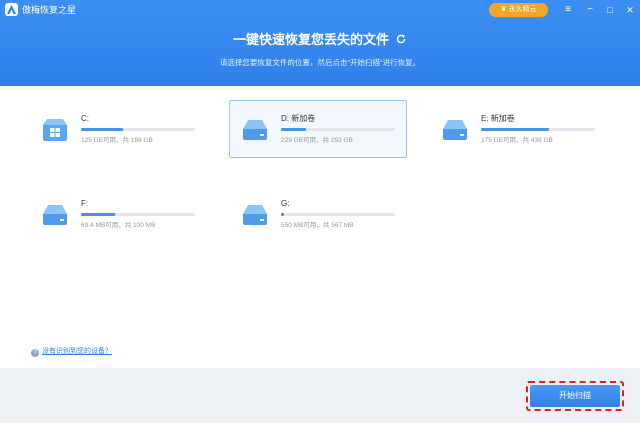  I want to click on drive-item-f: F: 69.4 MB可用，共 100 MB, so click(118, 214).